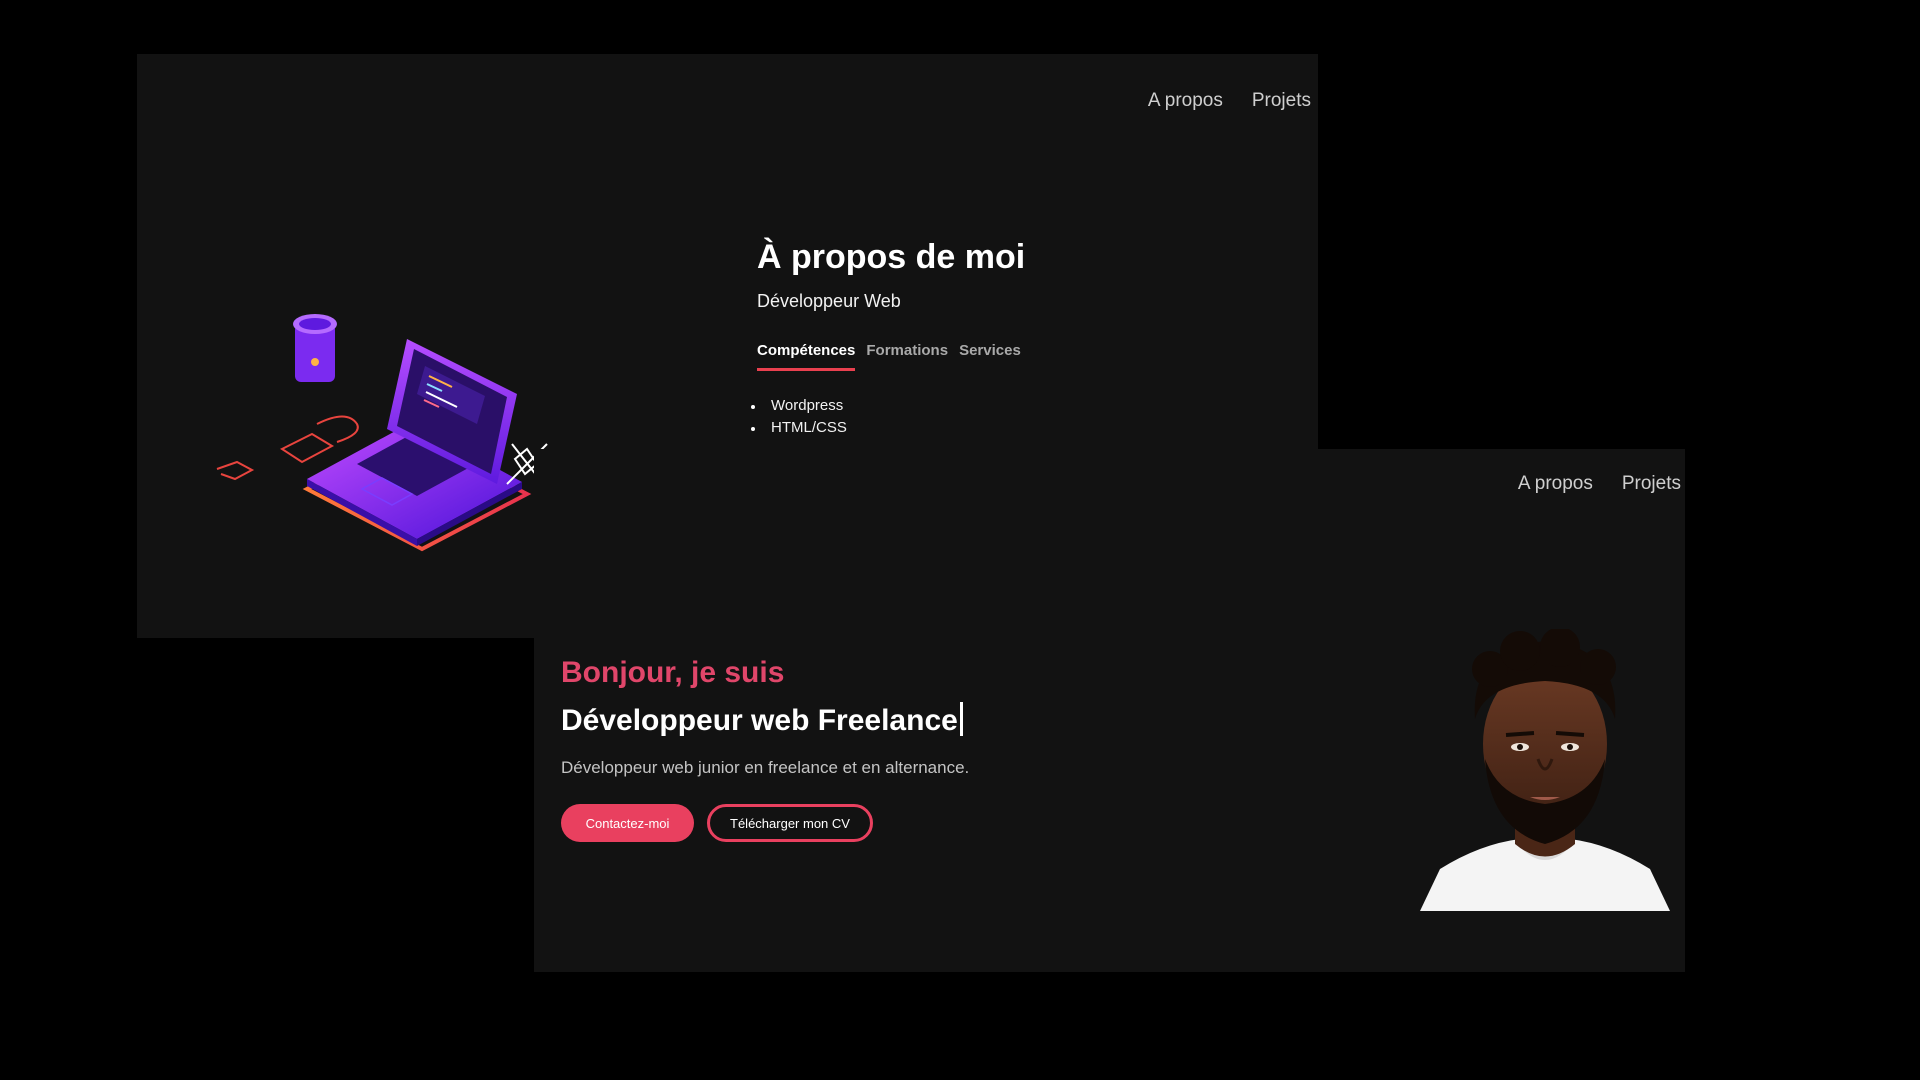 The height and width of the screenshot is (1080, 1920). I want to click on contact-button: Contactez-moi, so click(627, 823).